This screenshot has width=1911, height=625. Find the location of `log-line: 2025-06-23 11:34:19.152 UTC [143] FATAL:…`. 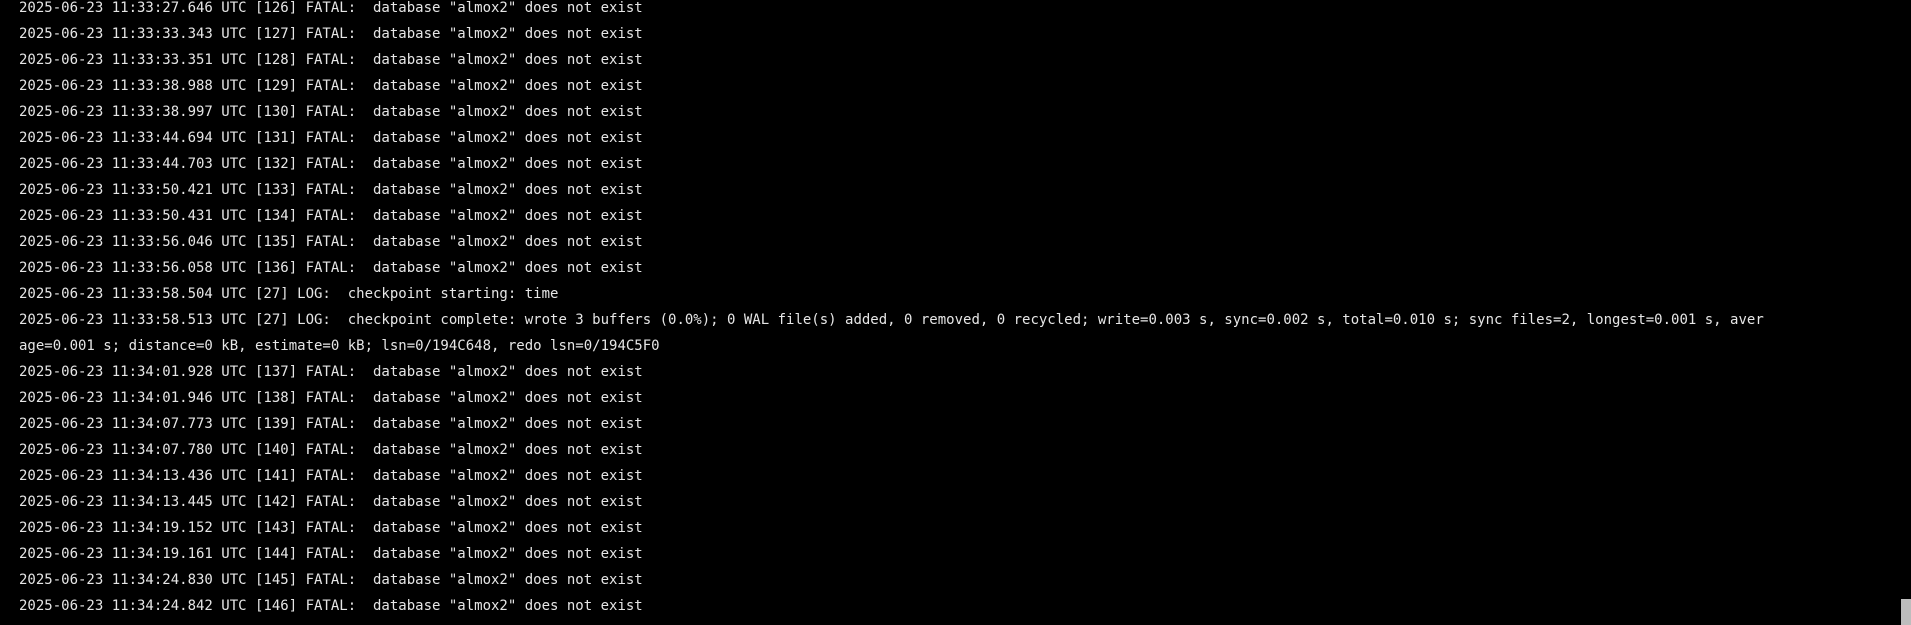

log-line: 2025-06-23 11:34:19.152 UTC [143] FATAL:… is located at coordinates (331, 528).